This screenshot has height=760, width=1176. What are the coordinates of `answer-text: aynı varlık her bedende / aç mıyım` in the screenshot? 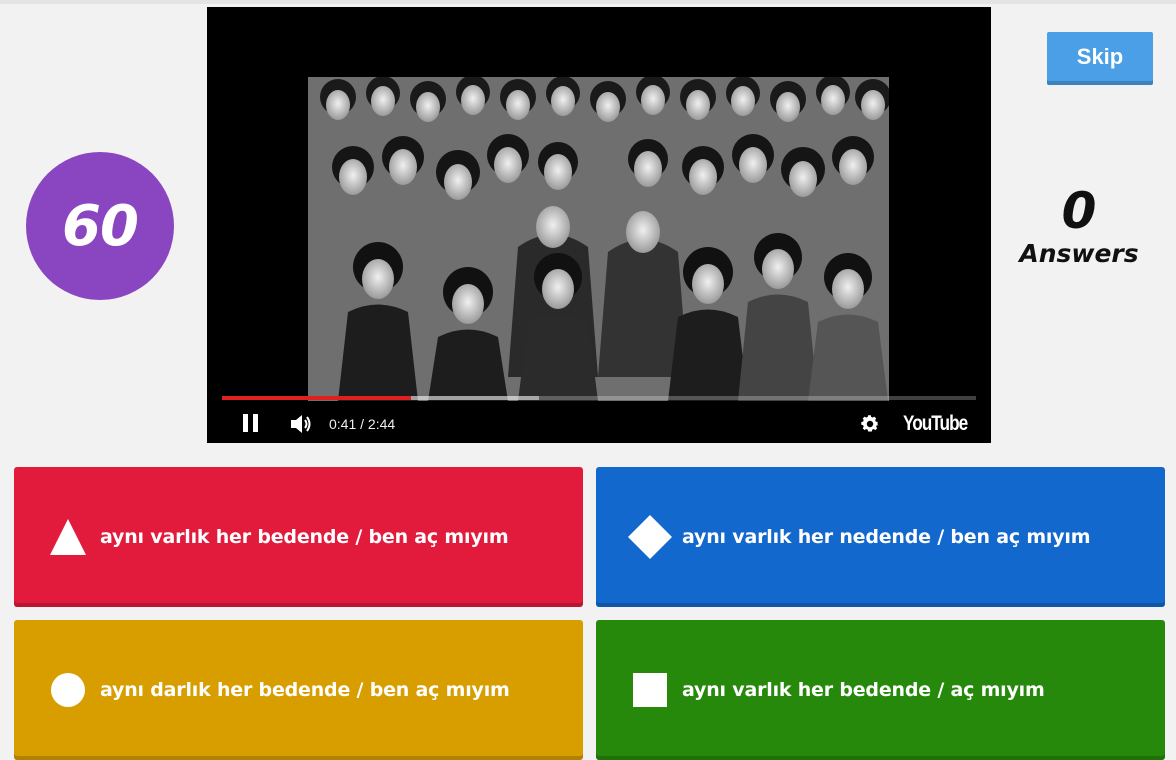 It's located at (863, 690).